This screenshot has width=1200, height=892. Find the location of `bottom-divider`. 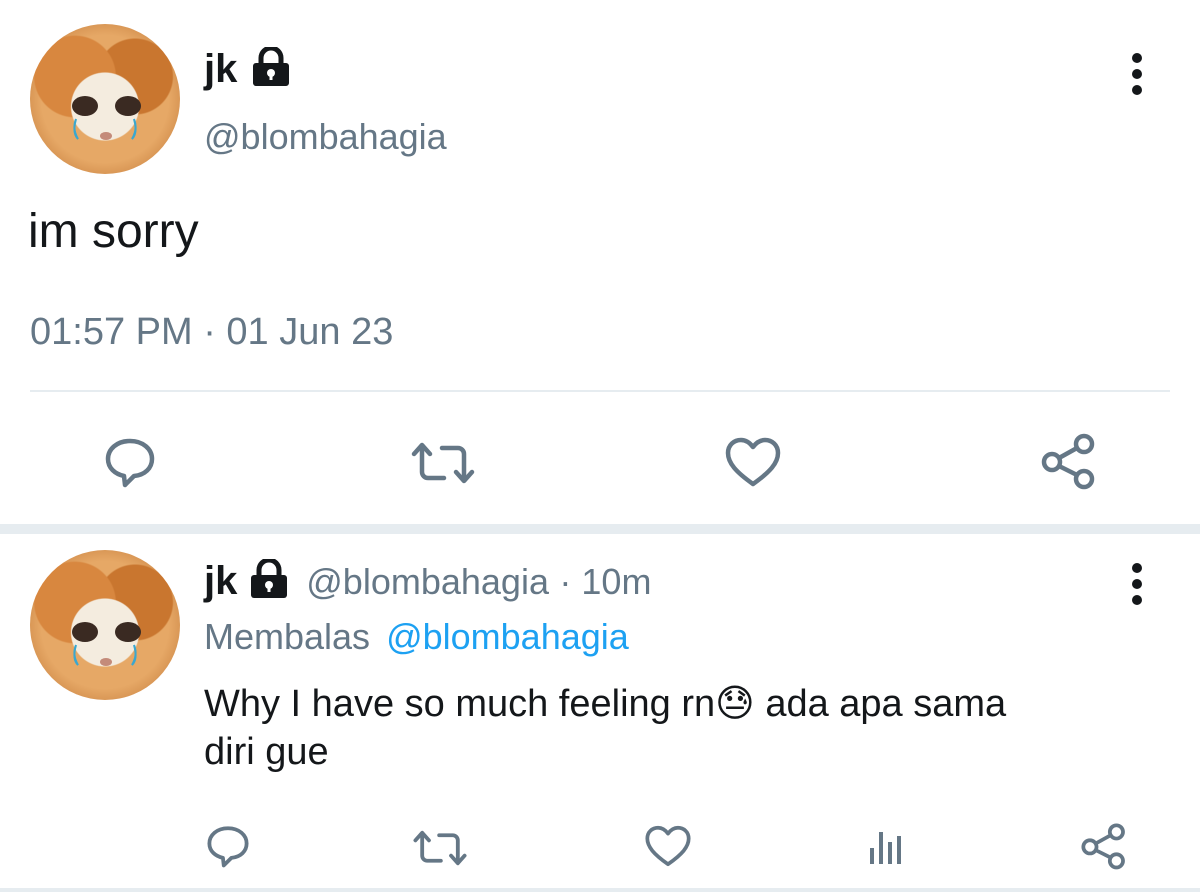

bottom-divider is located at coordinates (600, 890).